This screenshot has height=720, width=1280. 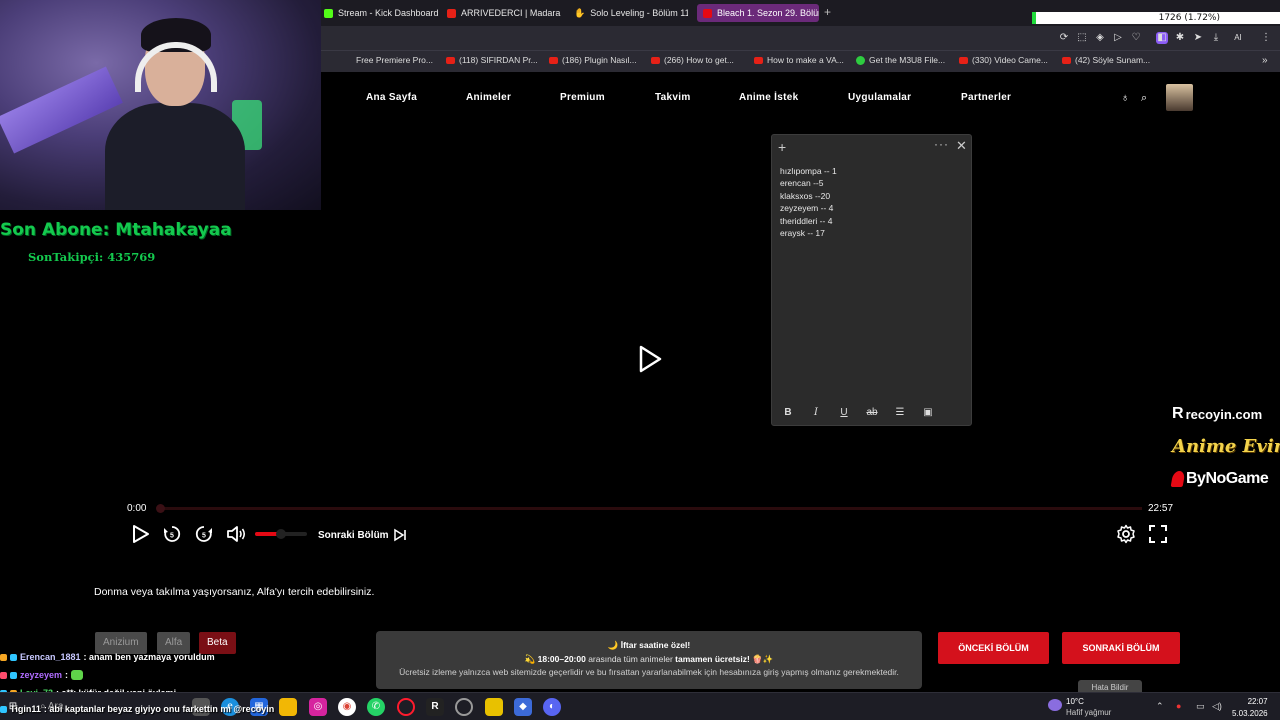 I want to click on lightbulb-icon: ♁, so click(x=1125, y=98).